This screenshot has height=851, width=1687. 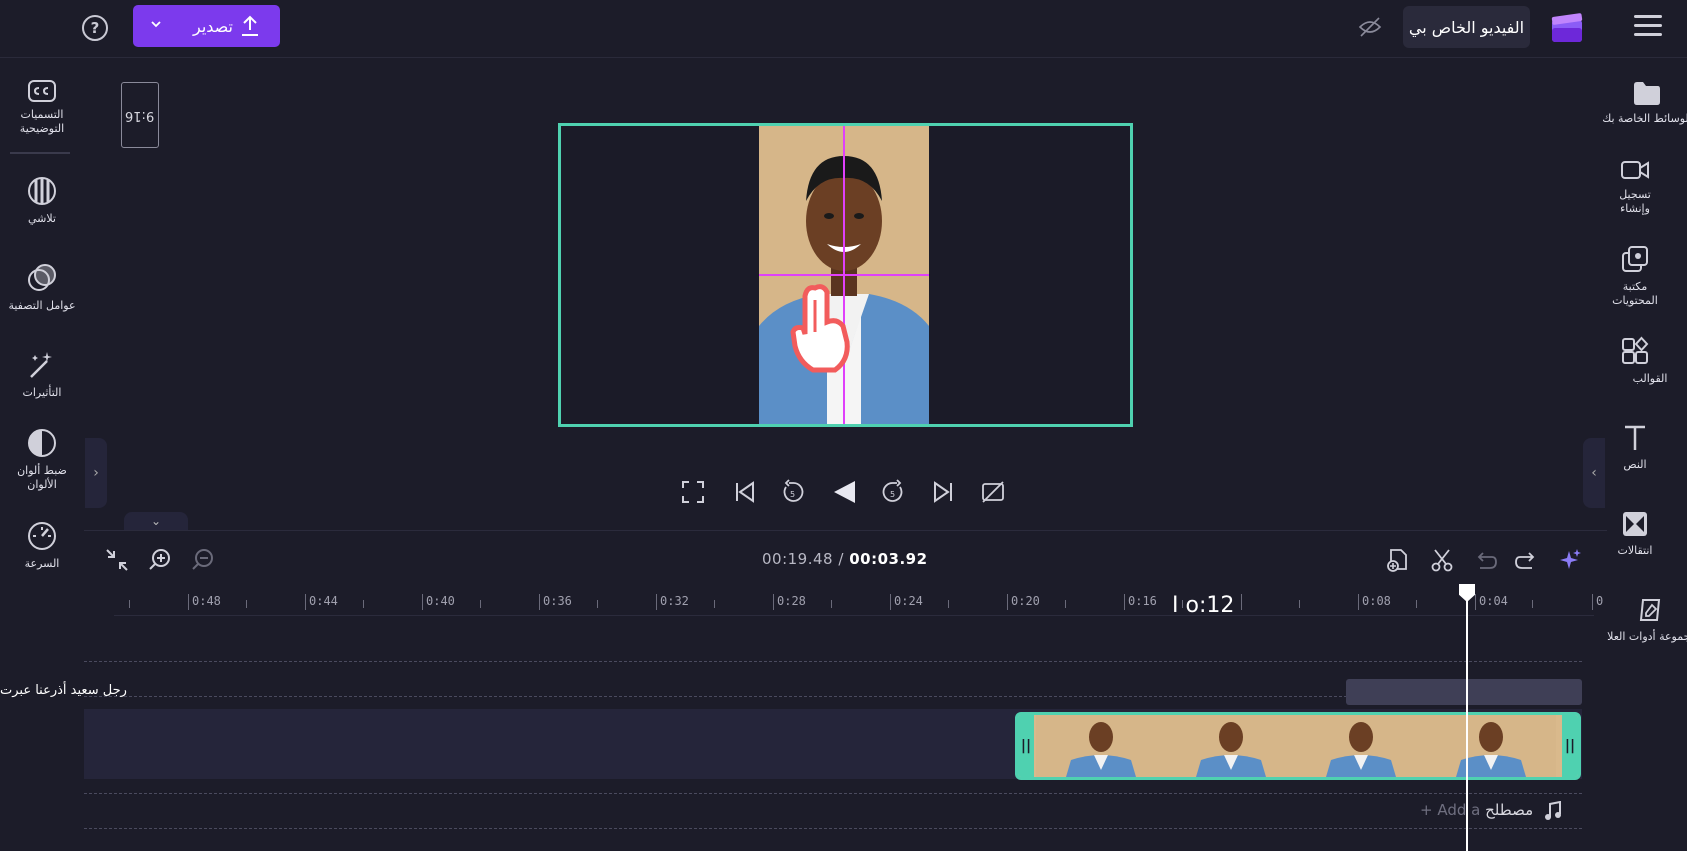 I want to click on ruler-label-5: 0:20, so click(x=1025, y=601).